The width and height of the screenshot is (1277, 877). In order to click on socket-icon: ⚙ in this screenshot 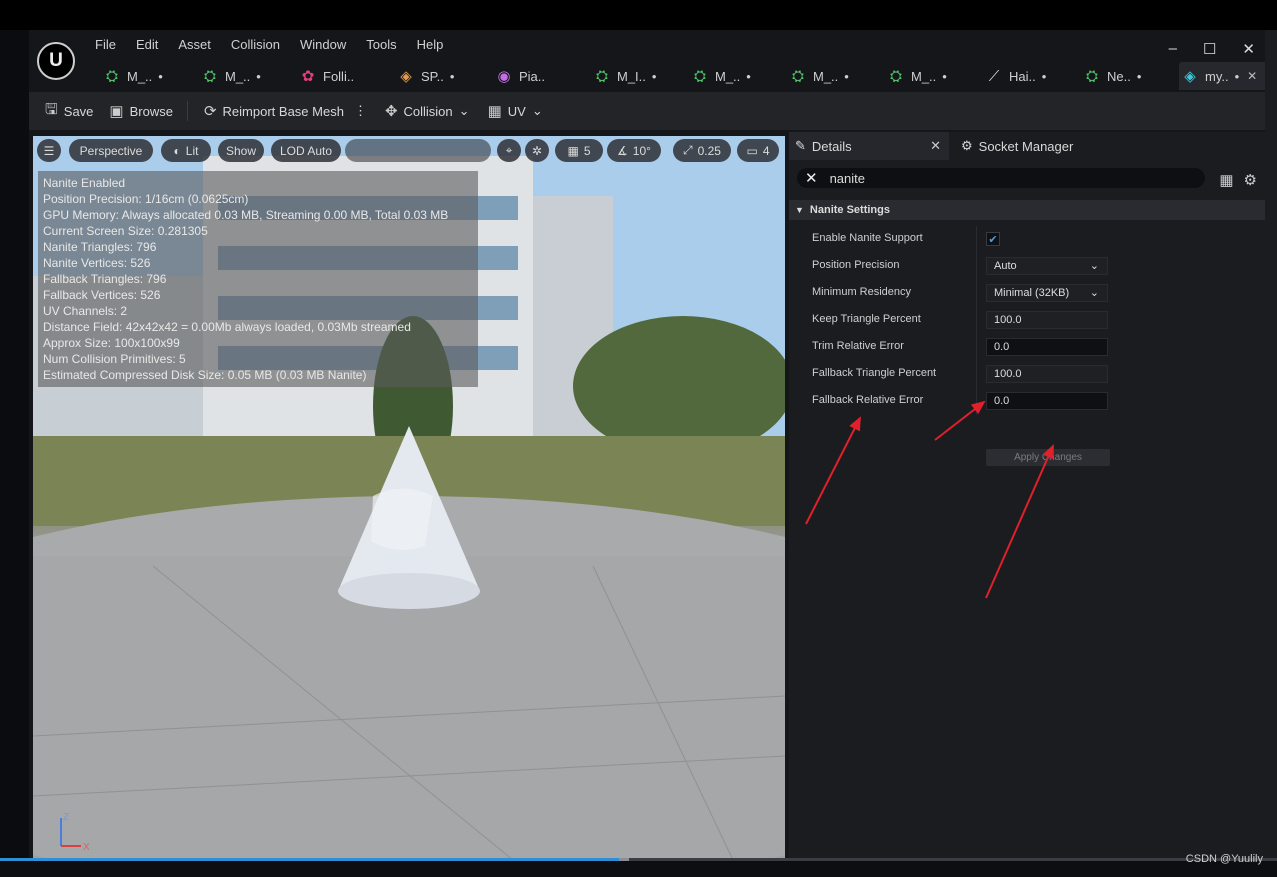, I will do `click(967, 145)`.